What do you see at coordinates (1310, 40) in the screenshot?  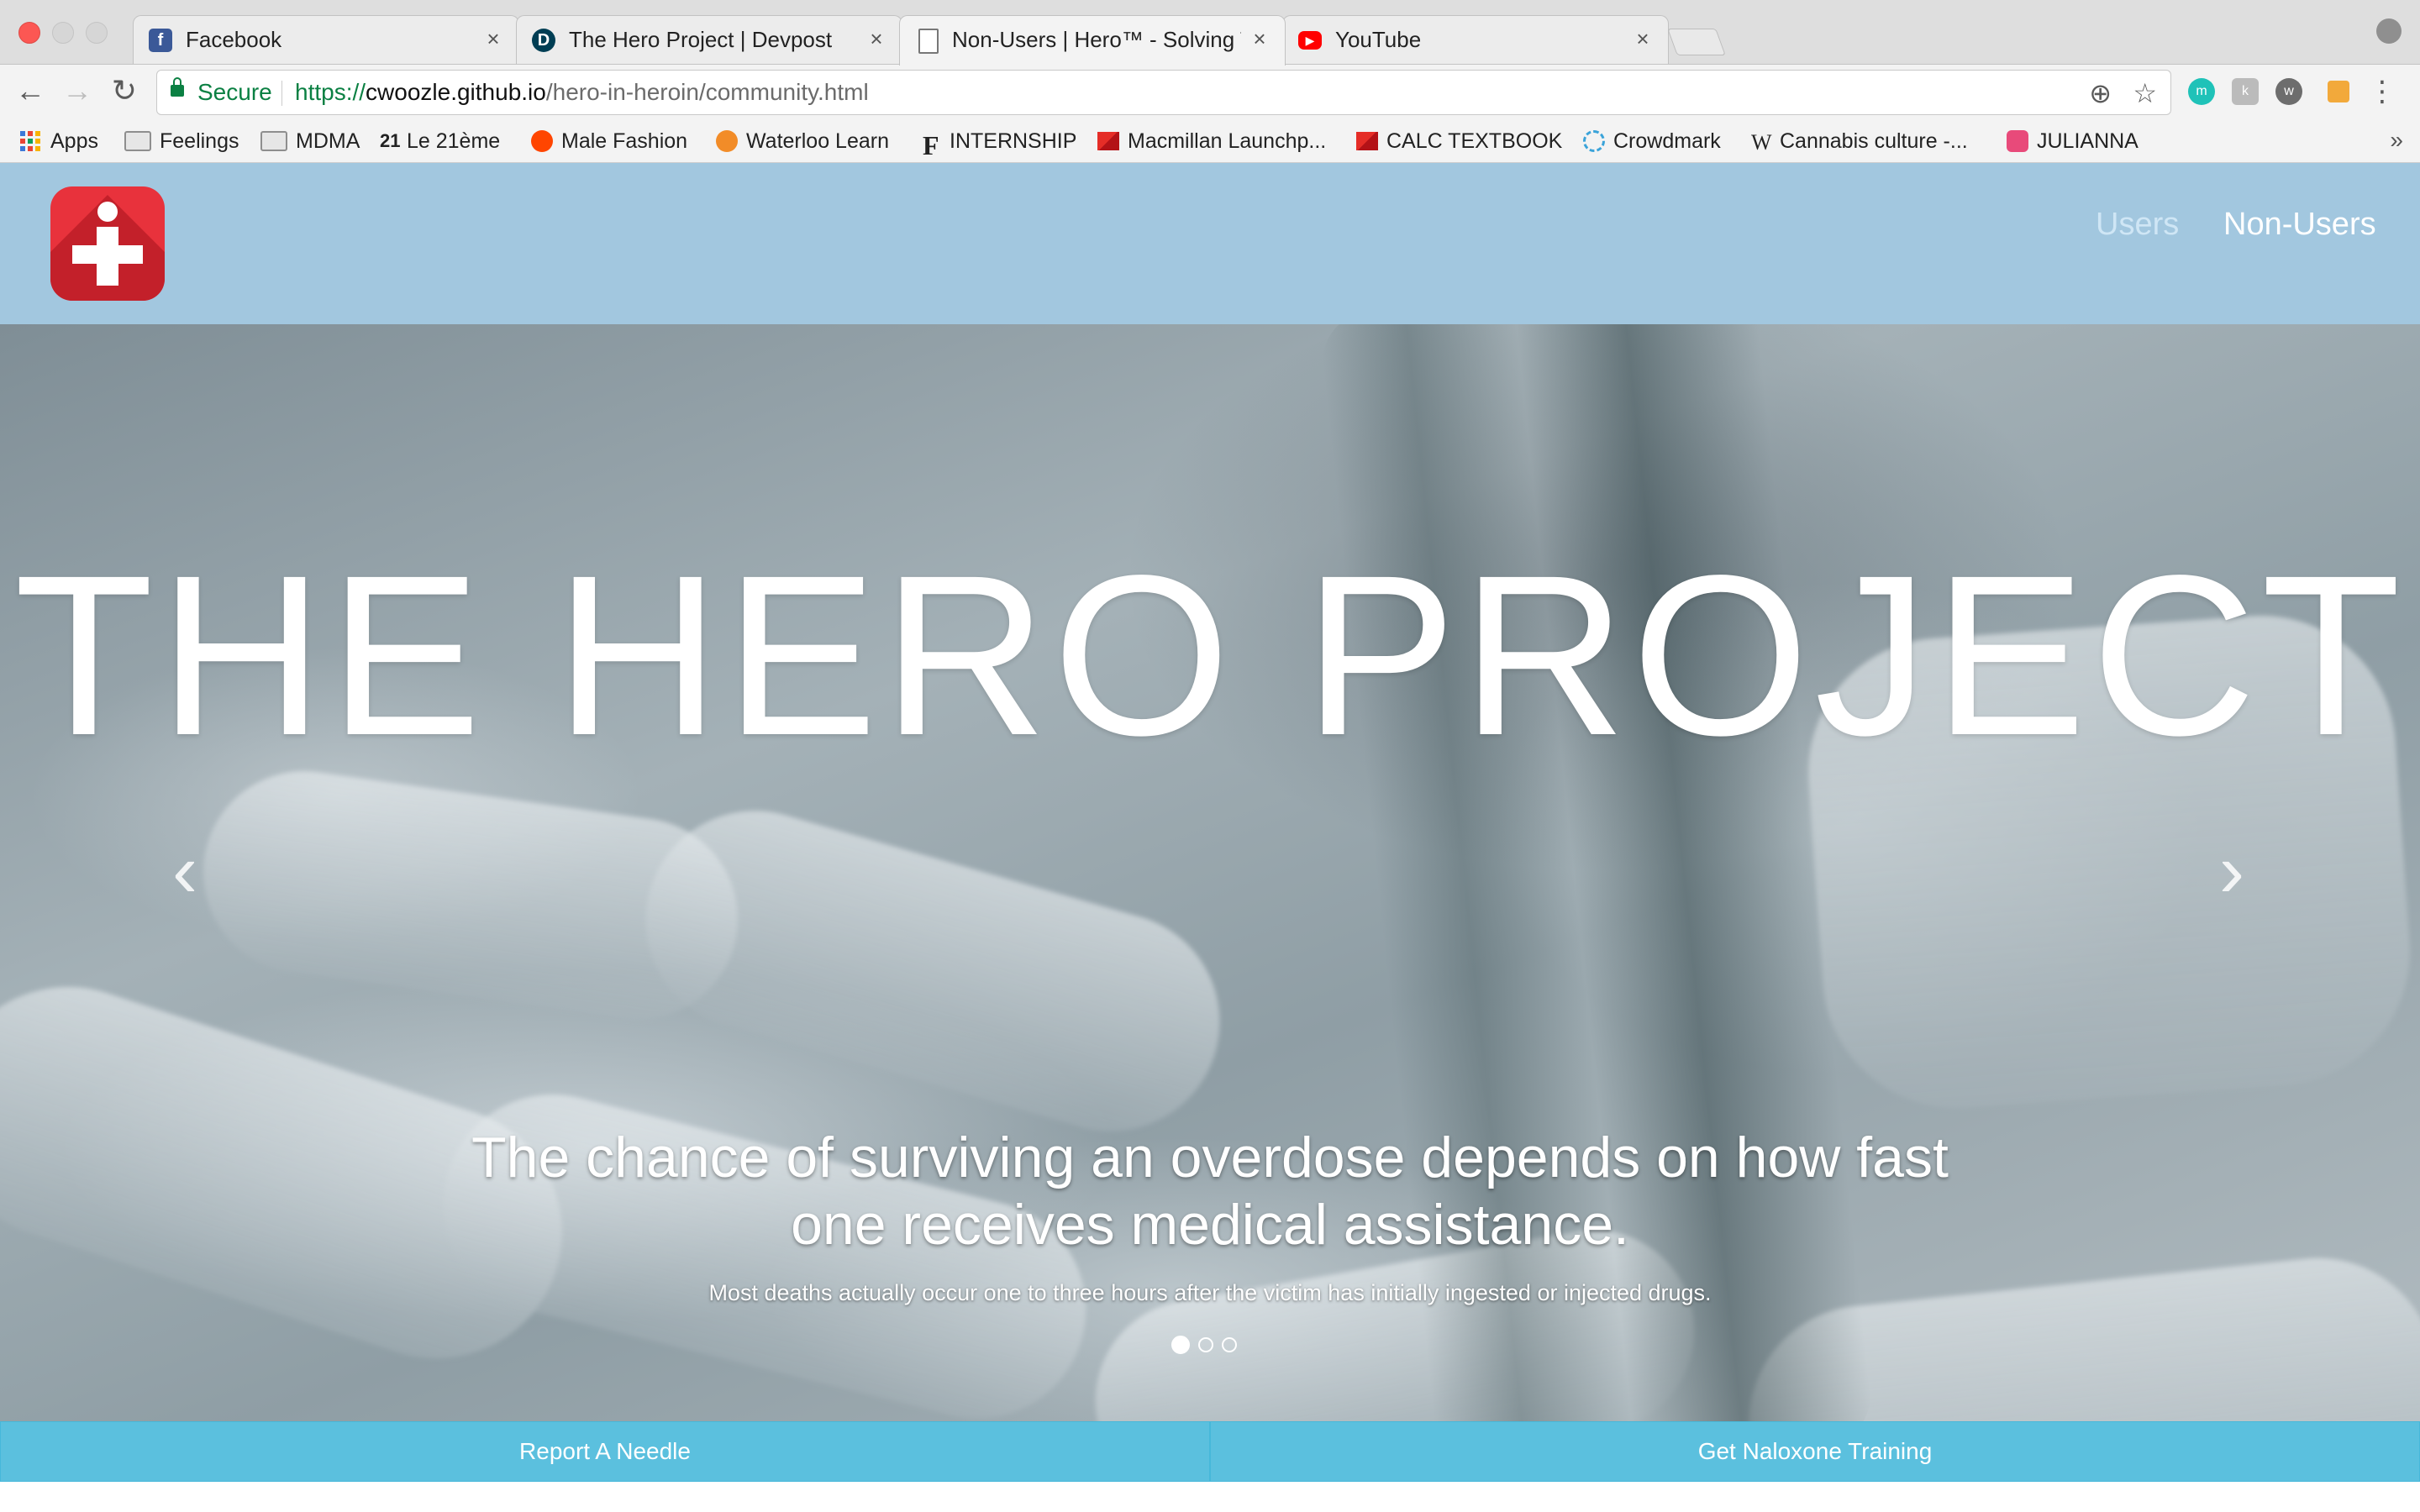 I see `youtube-icon: ▶` at bounding box center [1310, 40].